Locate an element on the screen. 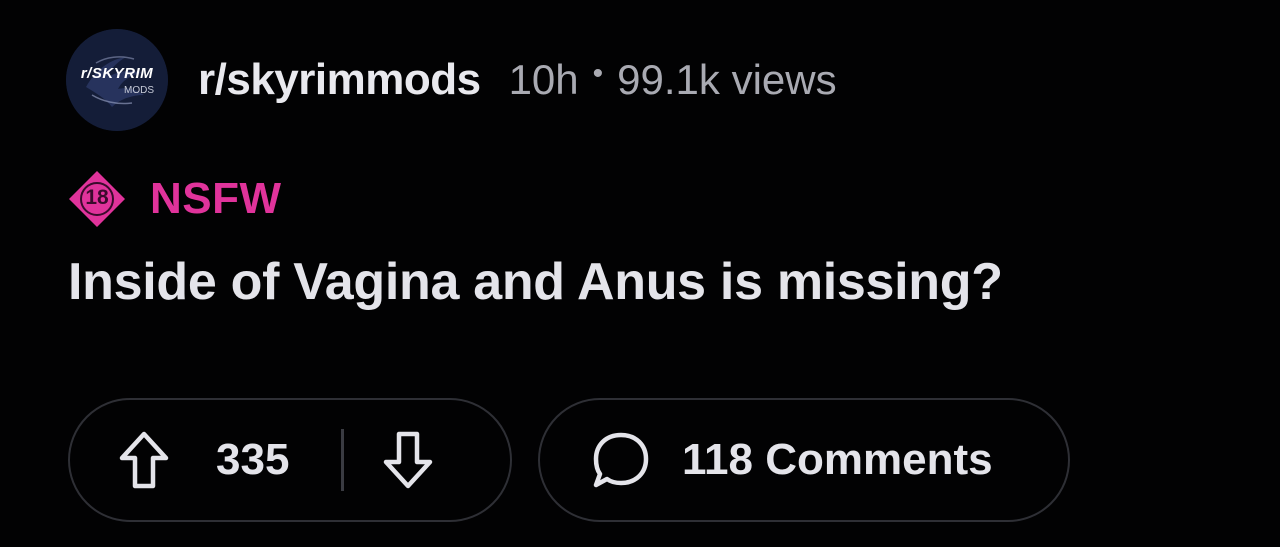 This screenshot has width=1280, height=547. downvote-button is located at coordinates (408, 460).